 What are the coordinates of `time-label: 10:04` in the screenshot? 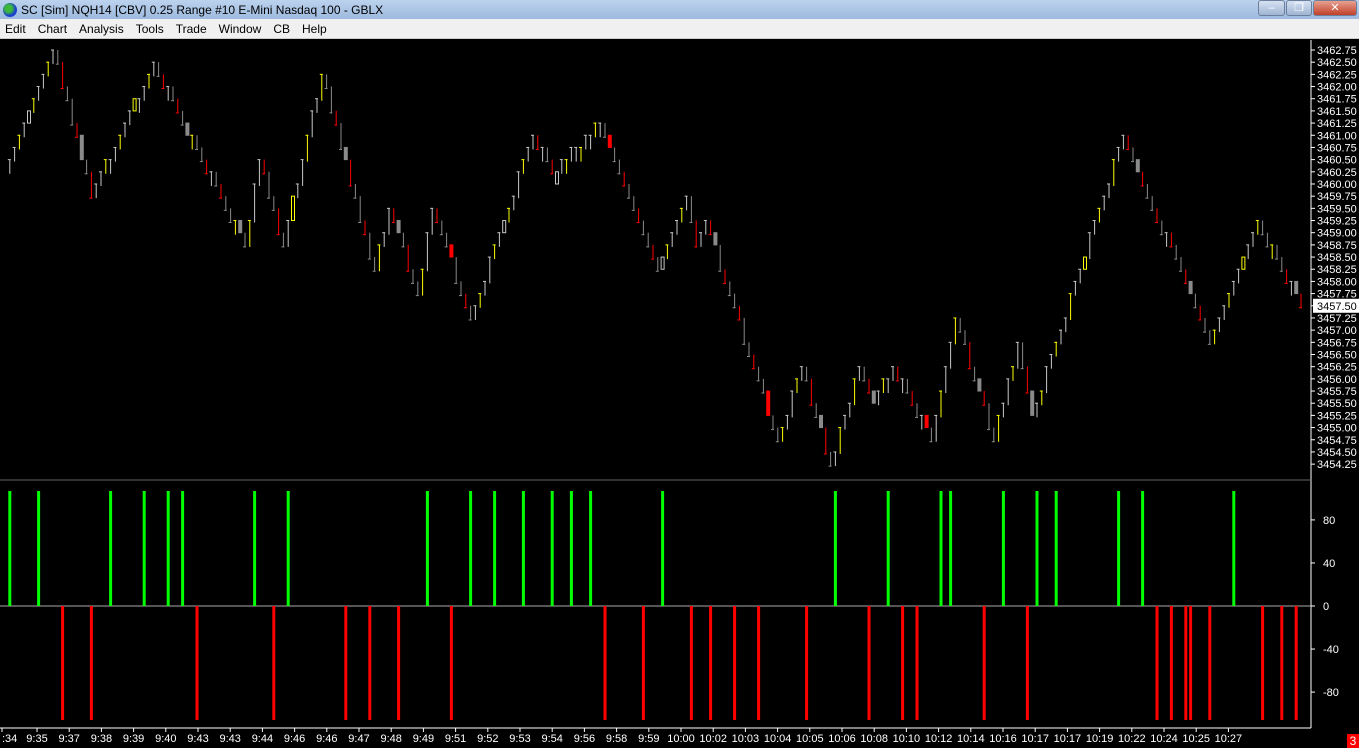 It's located at (778, 739).